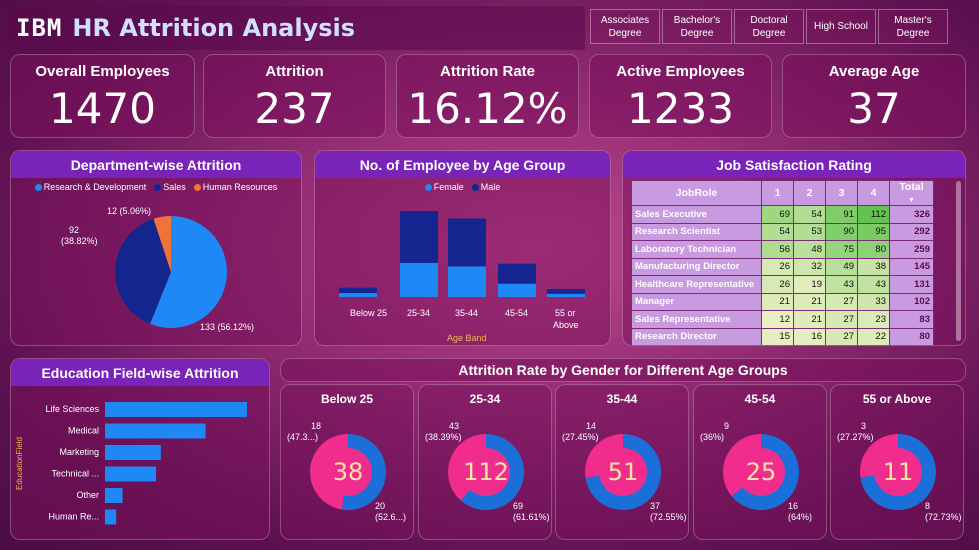  I want to click on filter-high-school: High School, so click(841, 26).